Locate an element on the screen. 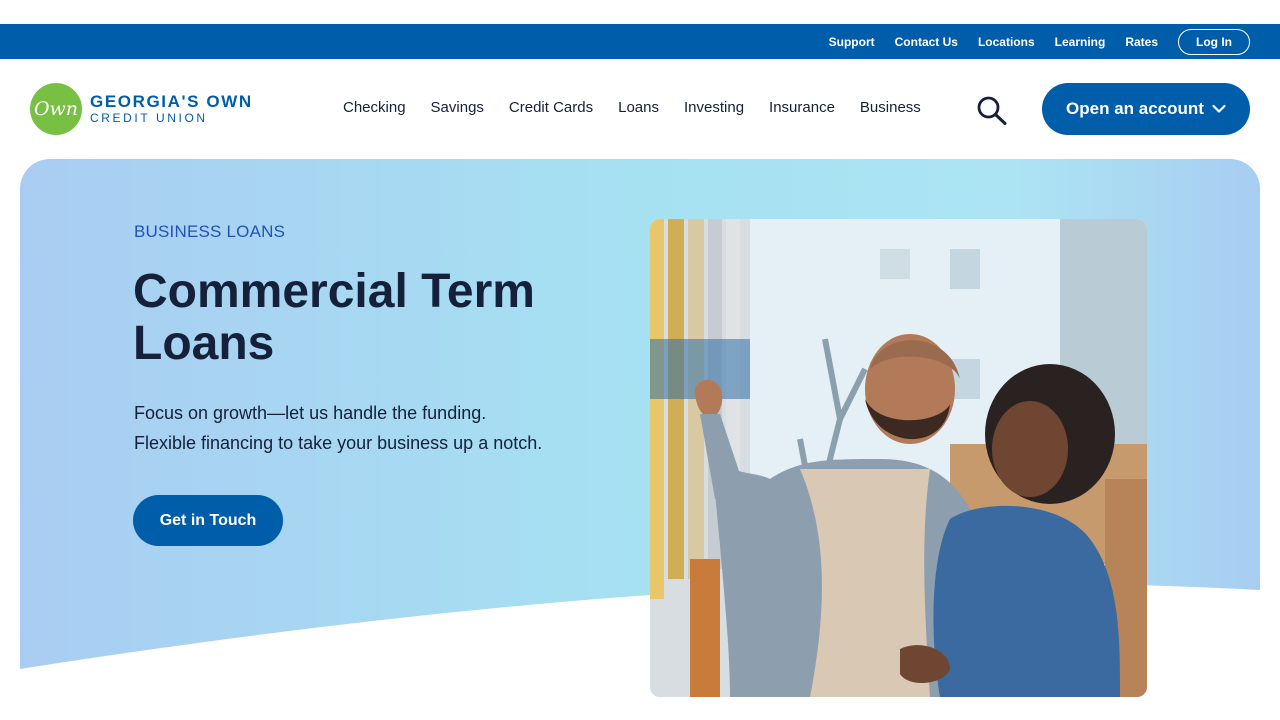 The image size is (1280, 720). search-icon is located at coordinates (992, 110).